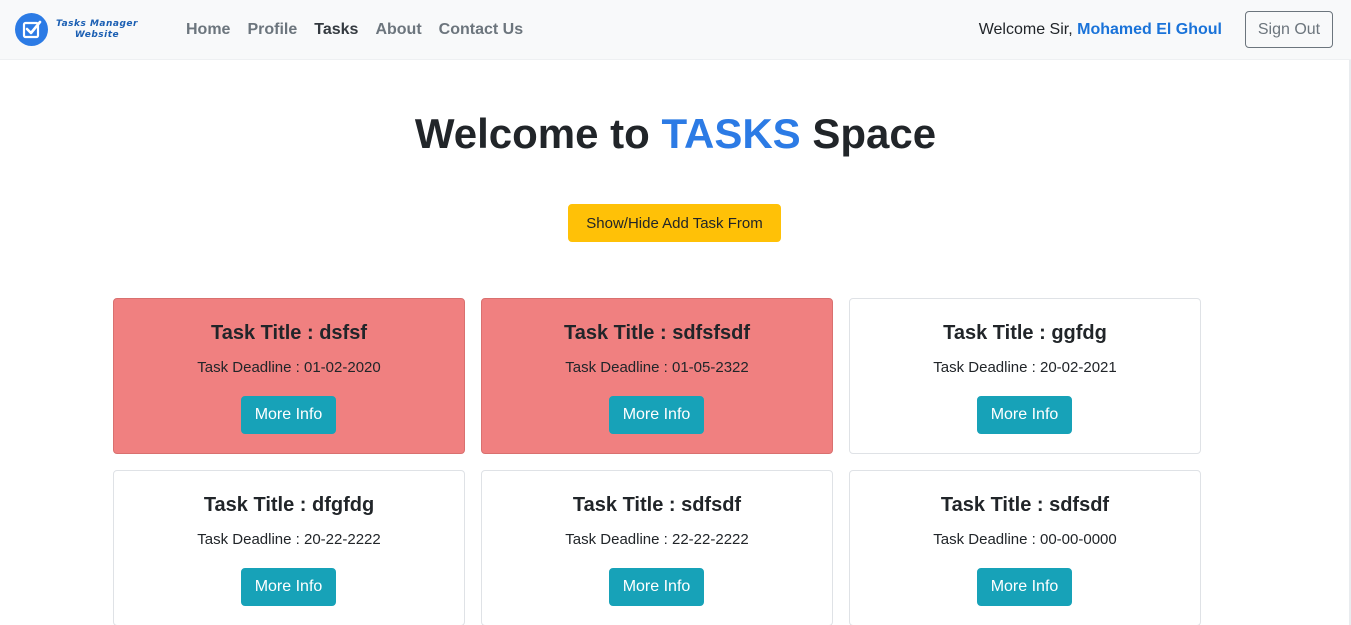 The image size is (1351, 625). I want to click on welcome-greeting: Welcome Sir,, so click(1028, 29).